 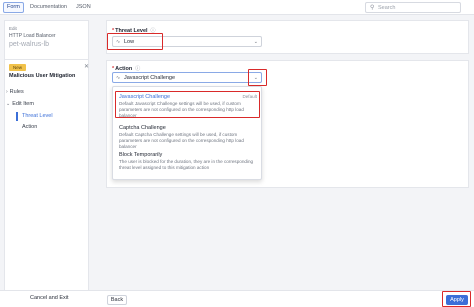 I want to click on sidebar-item-label: Rules, so click(x=16, y=92).